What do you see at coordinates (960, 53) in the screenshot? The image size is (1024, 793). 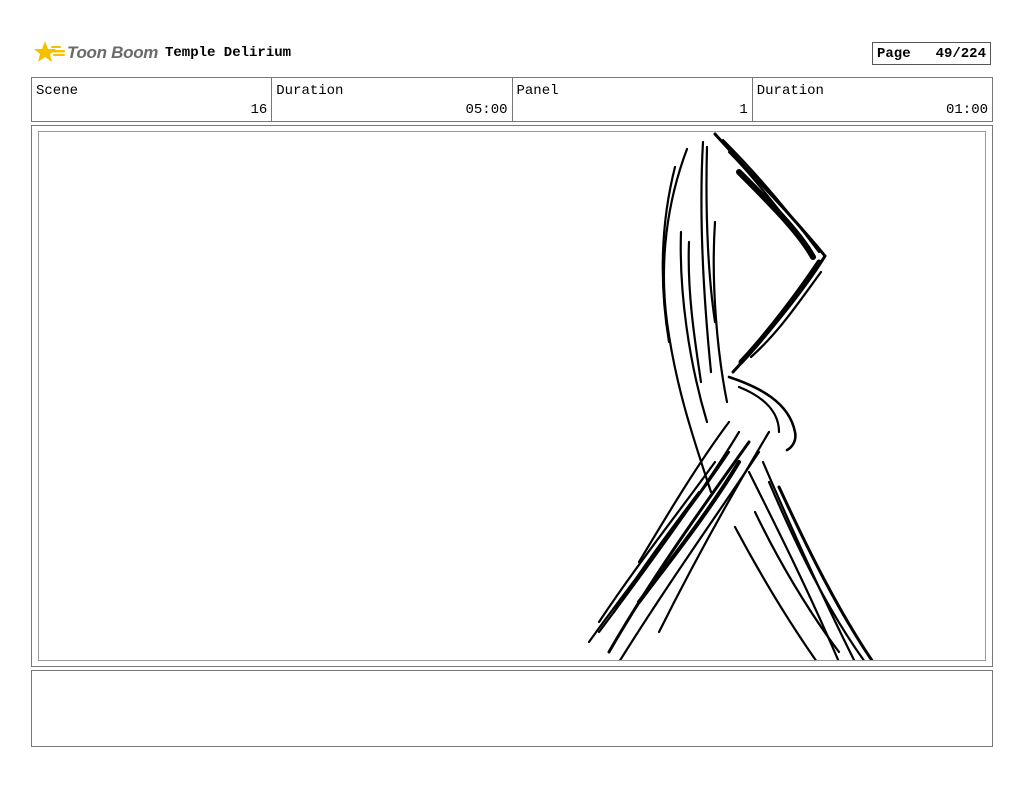 I see `page-number: 49/224` at bounding box center [960, 53].